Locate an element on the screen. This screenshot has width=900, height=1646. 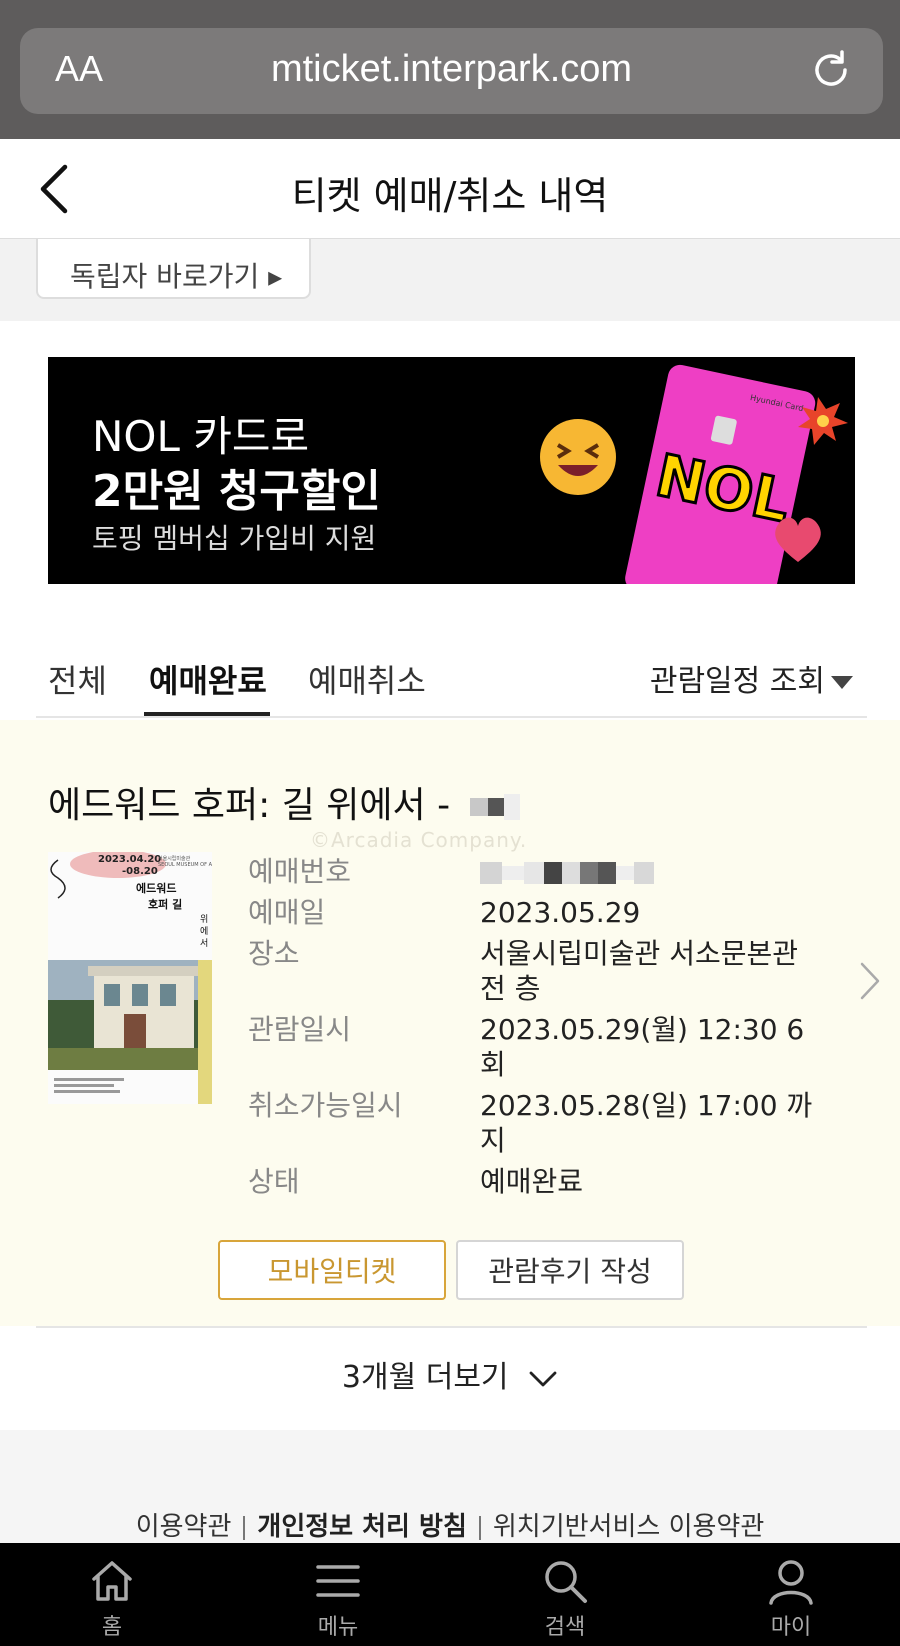
nol-card-illustration: Hyundai Card NOL is located at coordinates (694, 474).